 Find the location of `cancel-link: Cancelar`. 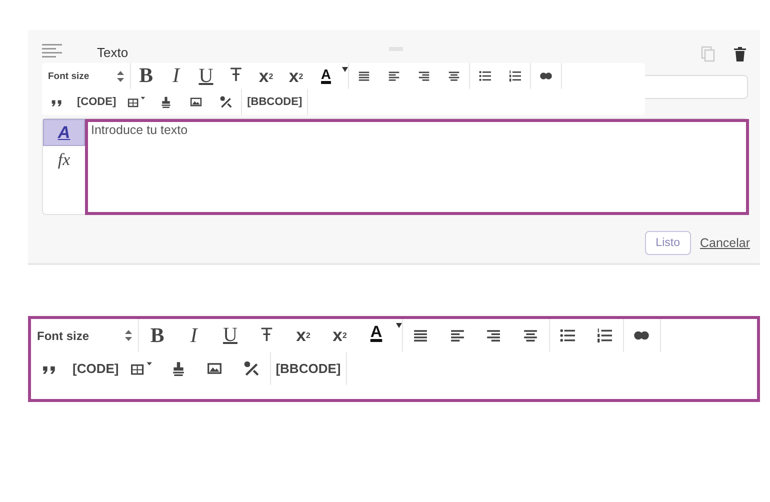

cancel-link: Cancelar is located at coordinates (725, 243).